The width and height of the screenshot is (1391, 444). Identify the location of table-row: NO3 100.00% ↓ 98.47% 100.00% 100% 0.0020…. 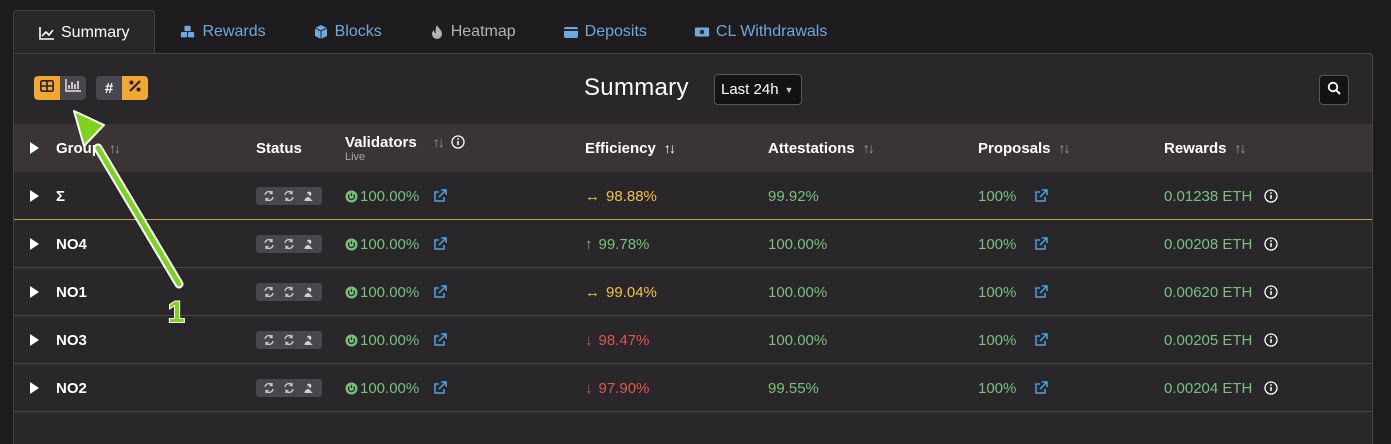
(693, 340).